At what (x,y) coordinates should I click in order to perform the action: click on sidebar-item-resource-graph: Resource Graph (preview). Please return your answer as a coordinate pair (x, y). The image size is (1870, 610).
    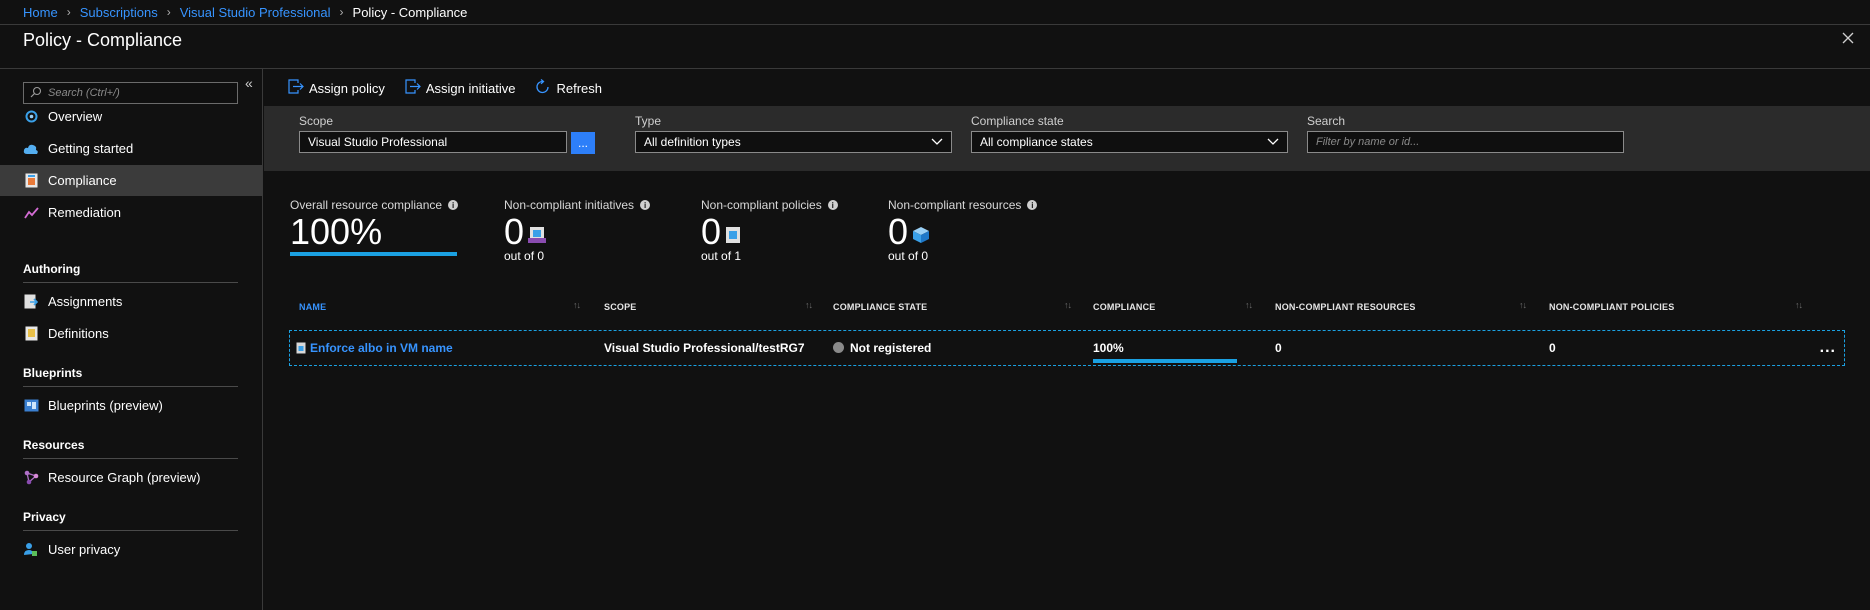
    Looking at the image, I should click on (131, 477).